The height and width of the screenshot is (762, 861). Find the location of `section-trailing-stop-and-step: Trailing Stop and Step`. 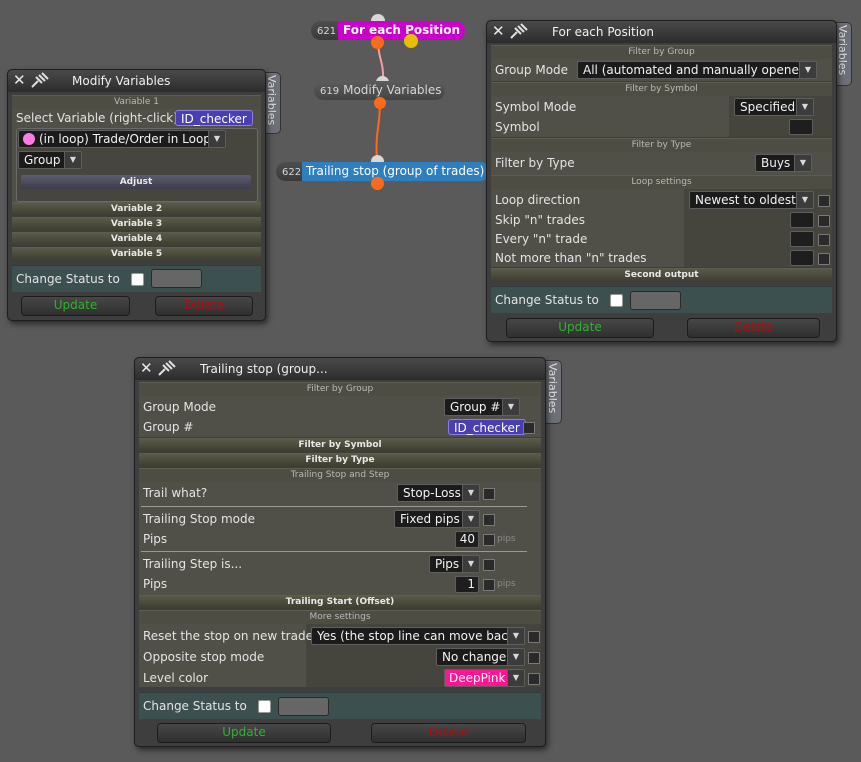

section-trailing-stop-and-step: Trailing Stop and Step is located at coordinates (340, 475).